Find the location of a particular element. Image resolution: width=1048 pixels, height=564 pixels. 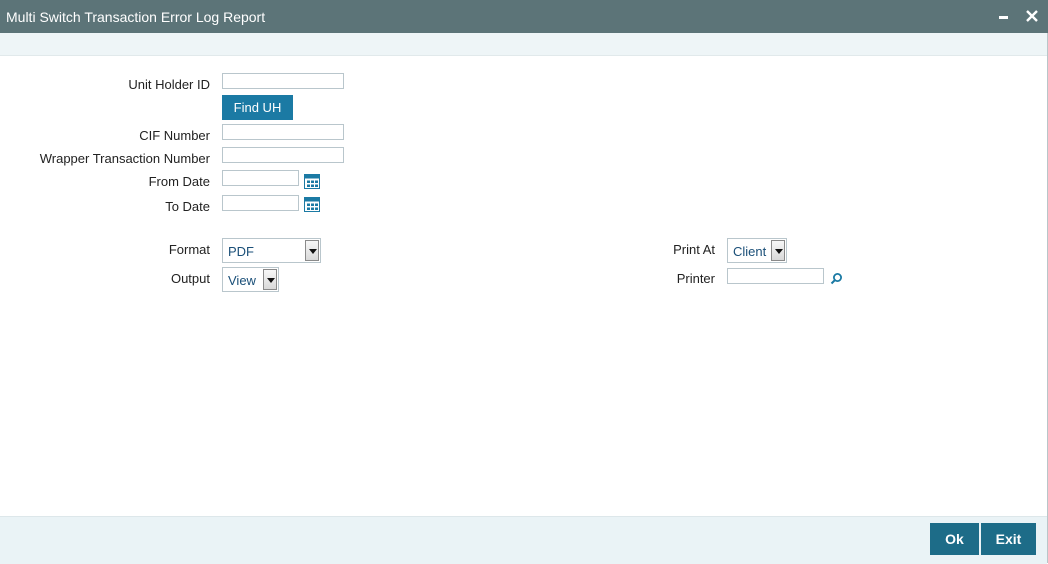

cif-number-input is located at coordinates (283, 132).